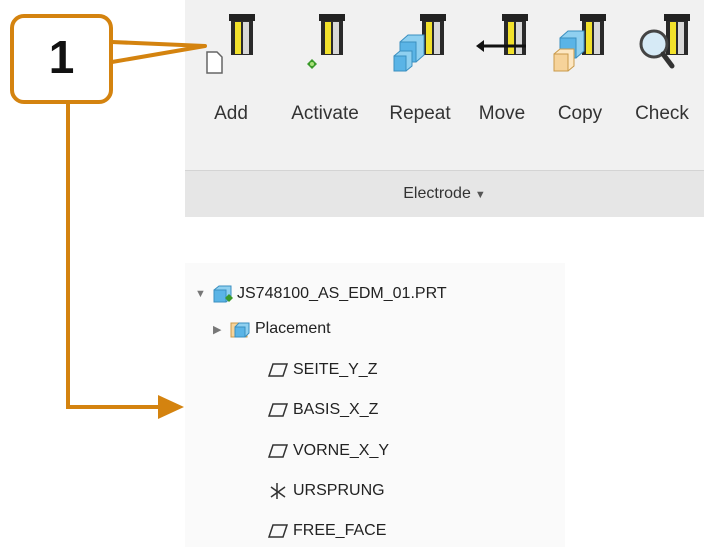 Image resolution: width=704 pixels, height=547 pixels. I want to click on placement-feature-icon, so click(240, 330).